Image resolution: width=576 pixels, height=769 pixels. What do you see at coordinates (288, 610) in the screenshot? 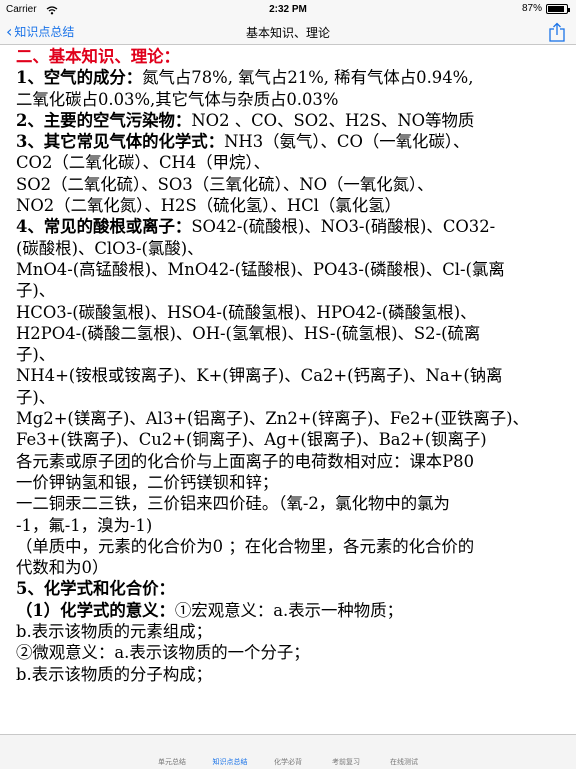
I see `content-text: ①宏观意义：a.表示一种物质；` at bounding box center [288, 610].